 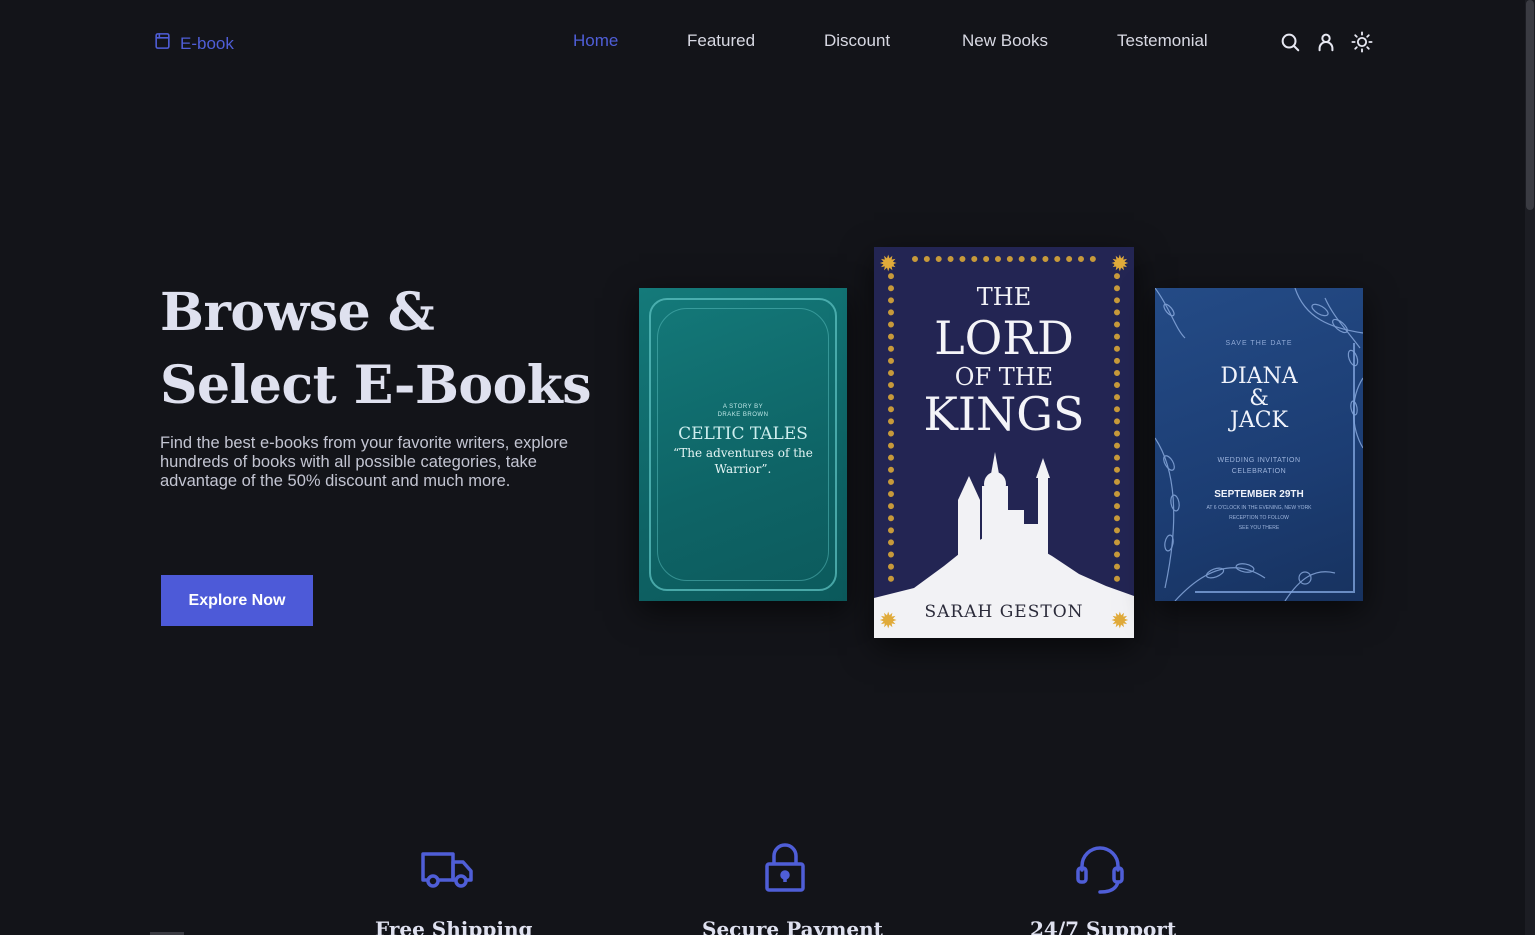 I want to click on book-title-kings: KINGS, so click(x=1004, y=414).